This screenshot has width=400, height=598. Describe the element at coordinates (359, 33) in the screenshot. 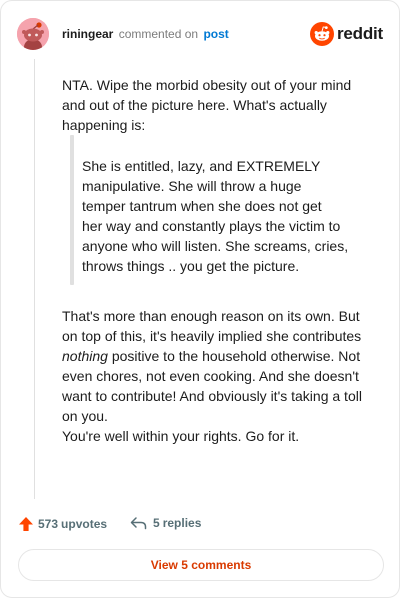

I see `reddit-wordmark: reddit` at that location.